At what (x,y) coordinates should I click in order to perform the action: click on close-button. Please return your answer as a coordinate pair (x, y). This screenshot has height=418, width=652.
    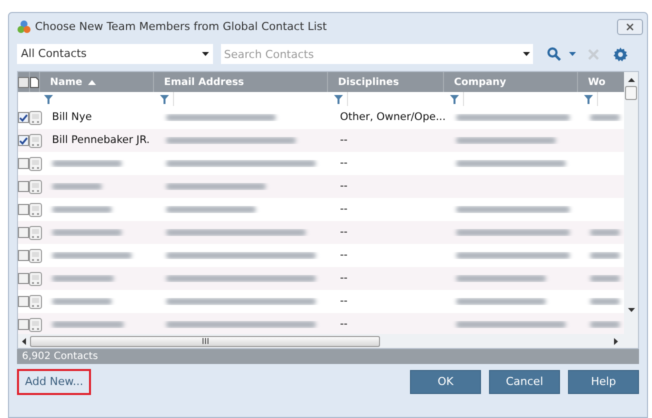
    Looking at the image, I should click on (630, 27).